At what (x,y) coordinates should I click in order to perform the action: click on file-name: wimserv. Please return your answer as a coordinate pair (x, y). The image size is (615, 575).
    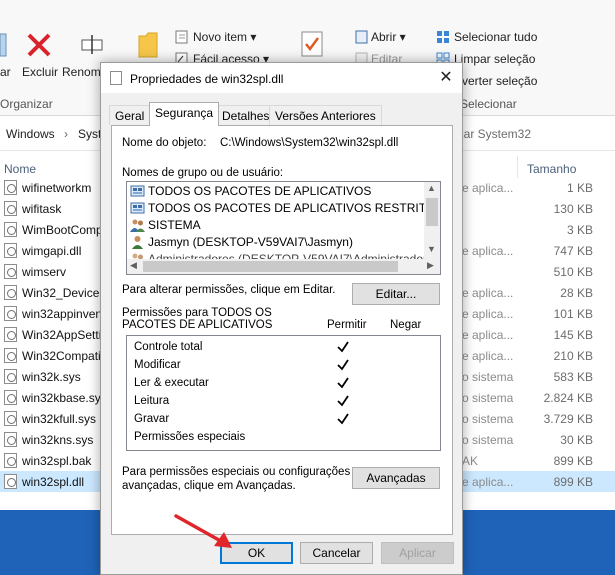
    Looking at the image, I should click on (44, 272).